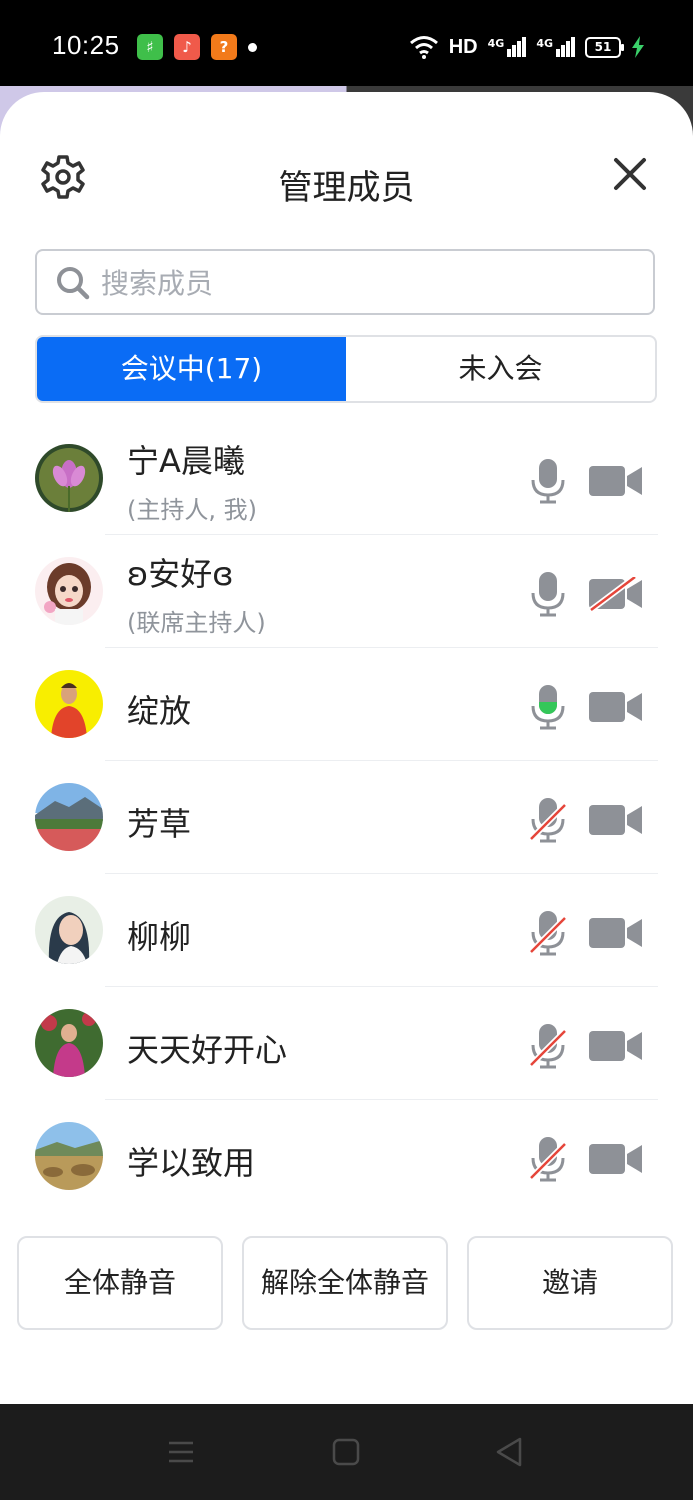 The image size is (693, 1500). Describe the element at coordinates (463, 46) in the screenshot. I see `hd-voice-icon: HD` at that location.